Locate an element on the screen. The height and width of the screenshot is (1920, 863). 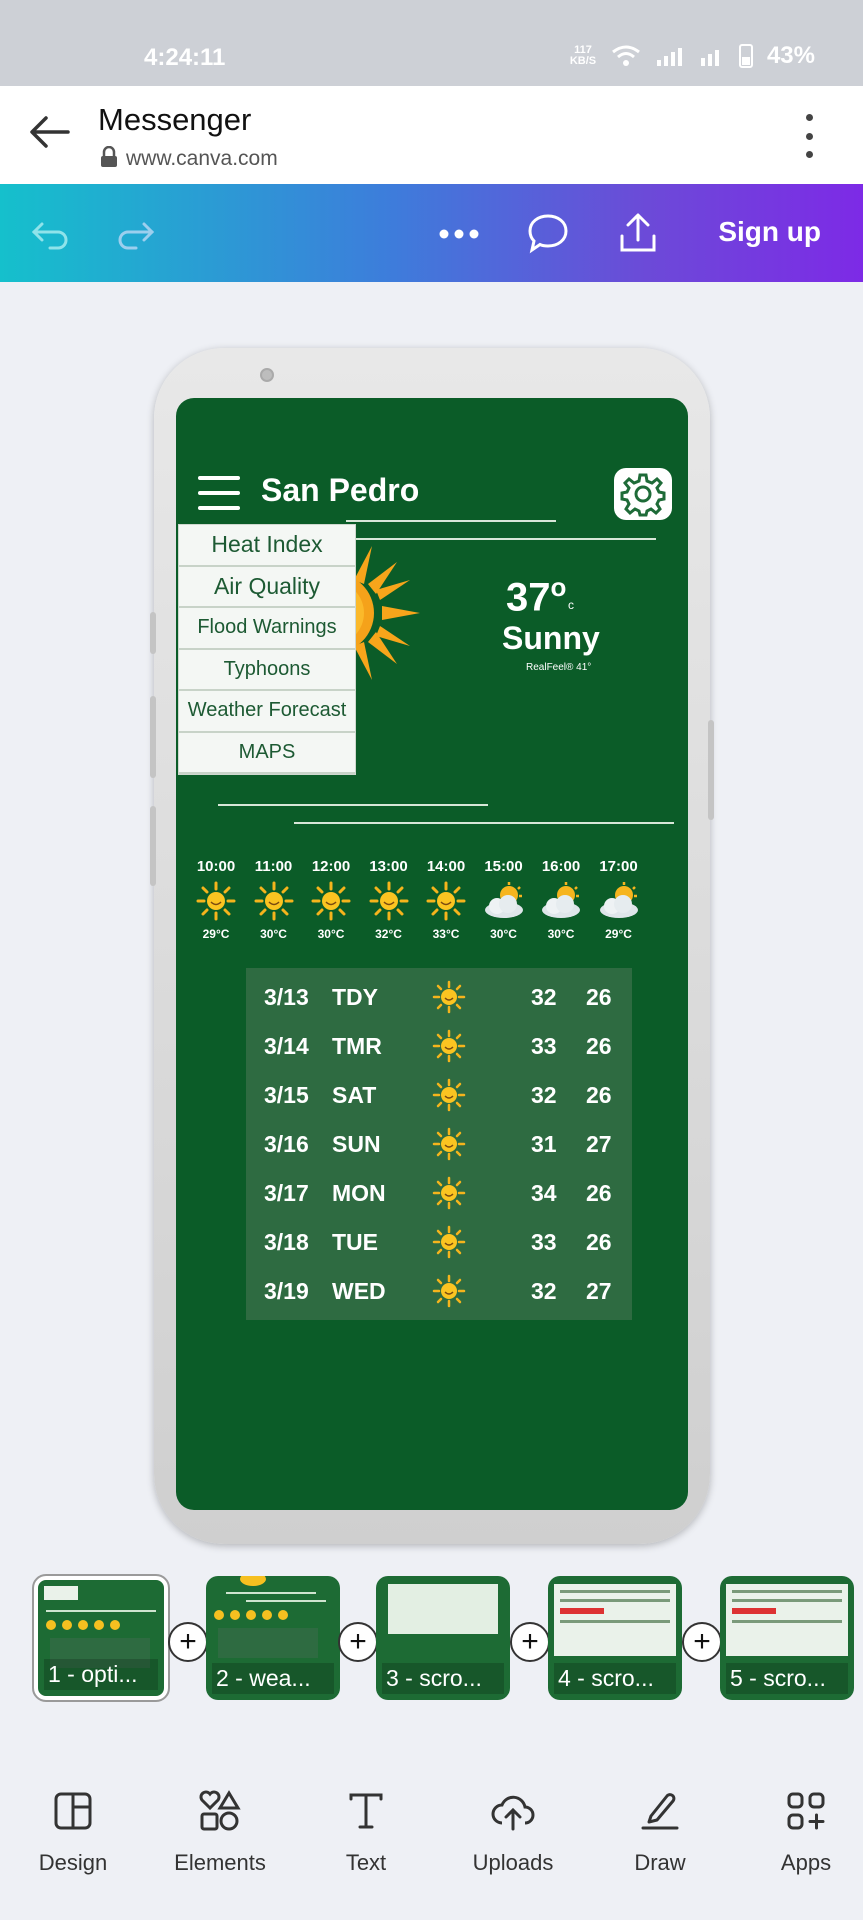
day-date: 3/15 is located at coordinates (286, 1095).